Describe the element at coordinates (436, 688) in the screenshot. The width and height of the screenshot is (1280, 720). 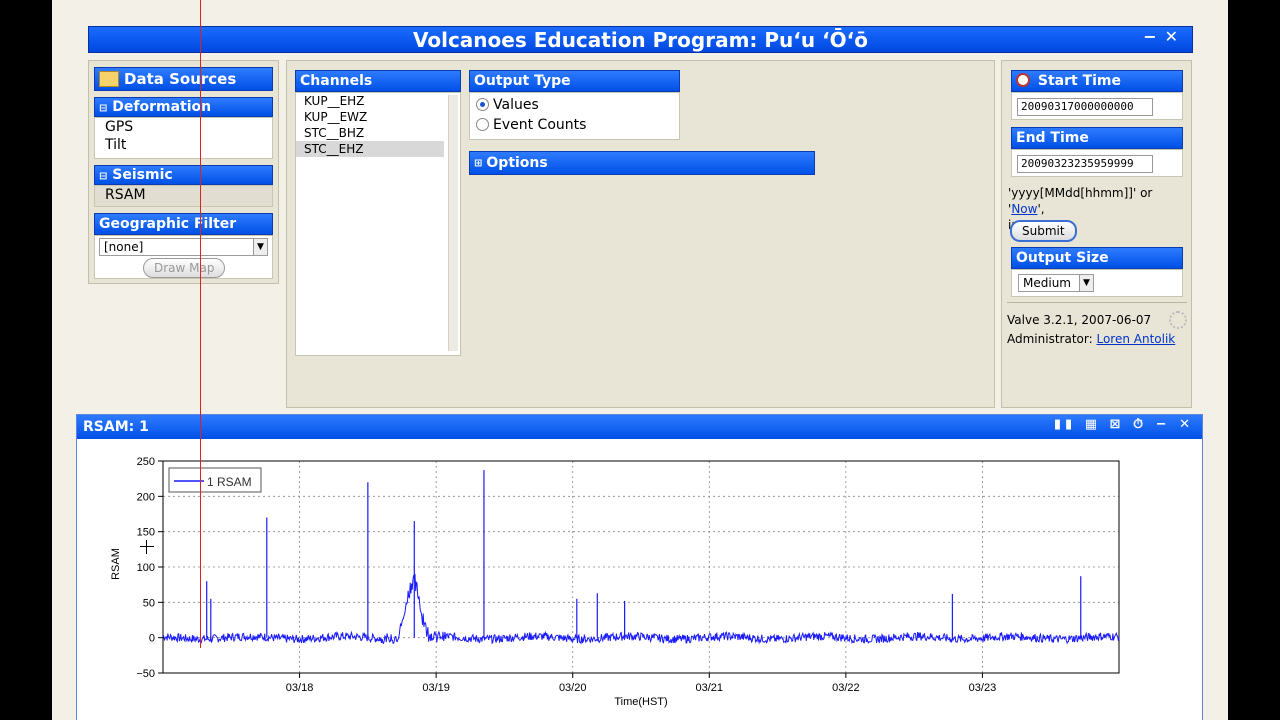
I see `x-tick-label: 03/19` at that location.